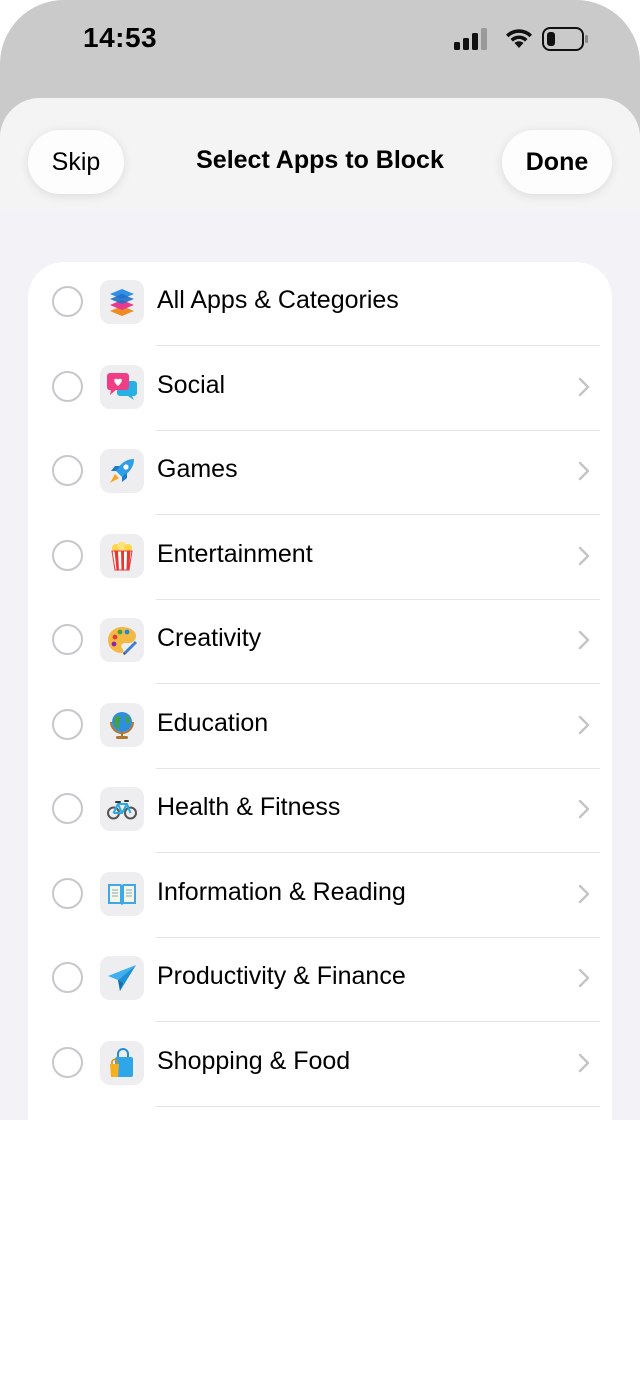  Describe the element at coordinates (122, 555) in the screenshot. I see `popcorn-icon` at that location.